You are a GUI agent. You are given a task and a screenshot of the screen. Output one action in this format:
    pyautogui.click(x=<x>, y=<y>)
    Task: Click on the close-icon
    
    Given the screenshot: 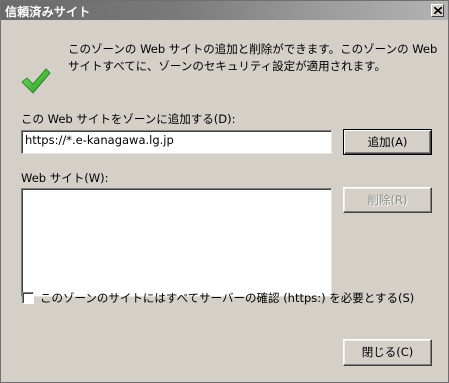 What is the action you would take?
    pyautogui.click(x=438, y=10)
    